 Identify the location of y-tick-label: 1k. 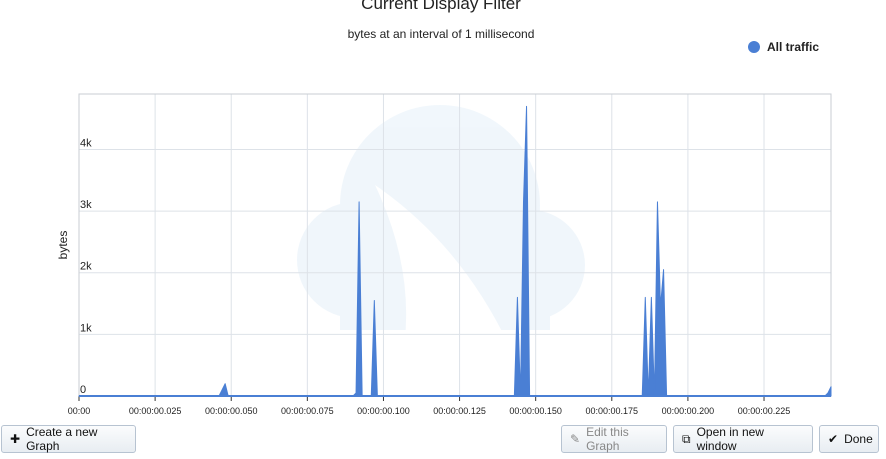
(86, 328).